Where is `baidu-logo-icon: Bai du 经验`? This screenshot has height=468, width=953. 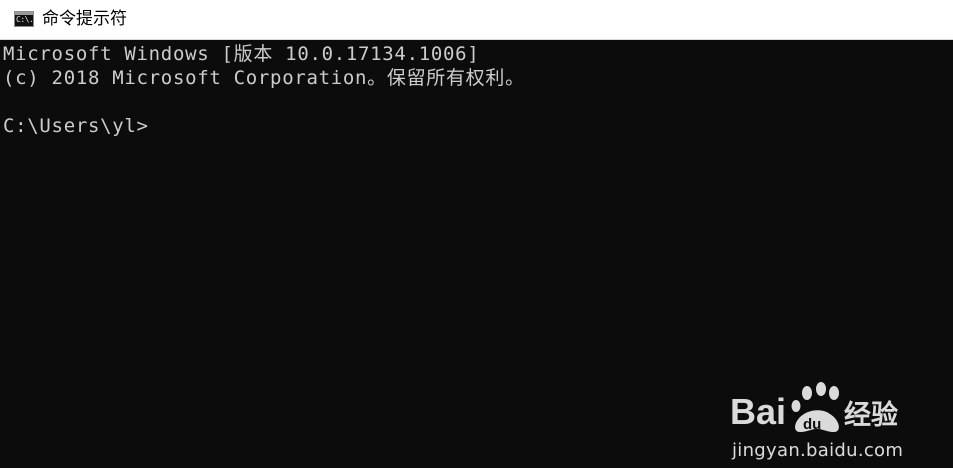
baidu-logo-icon: Bai du 经验 is located at coordinates (814, 407).